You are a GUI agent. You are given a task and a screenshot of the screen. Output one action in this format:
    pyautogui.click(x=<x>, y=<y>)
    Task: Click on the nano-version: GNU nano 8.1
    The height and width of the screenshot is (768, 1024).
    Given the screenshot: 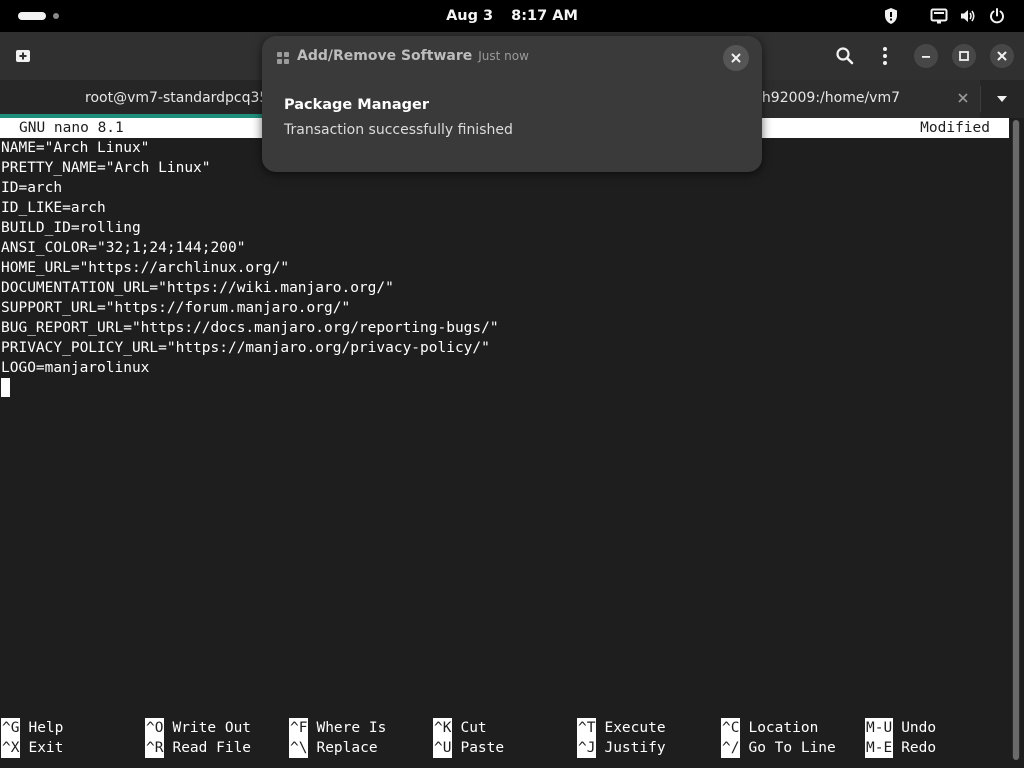 What is the action you would take?
    pyautogui.click(x=71, y=128)
    